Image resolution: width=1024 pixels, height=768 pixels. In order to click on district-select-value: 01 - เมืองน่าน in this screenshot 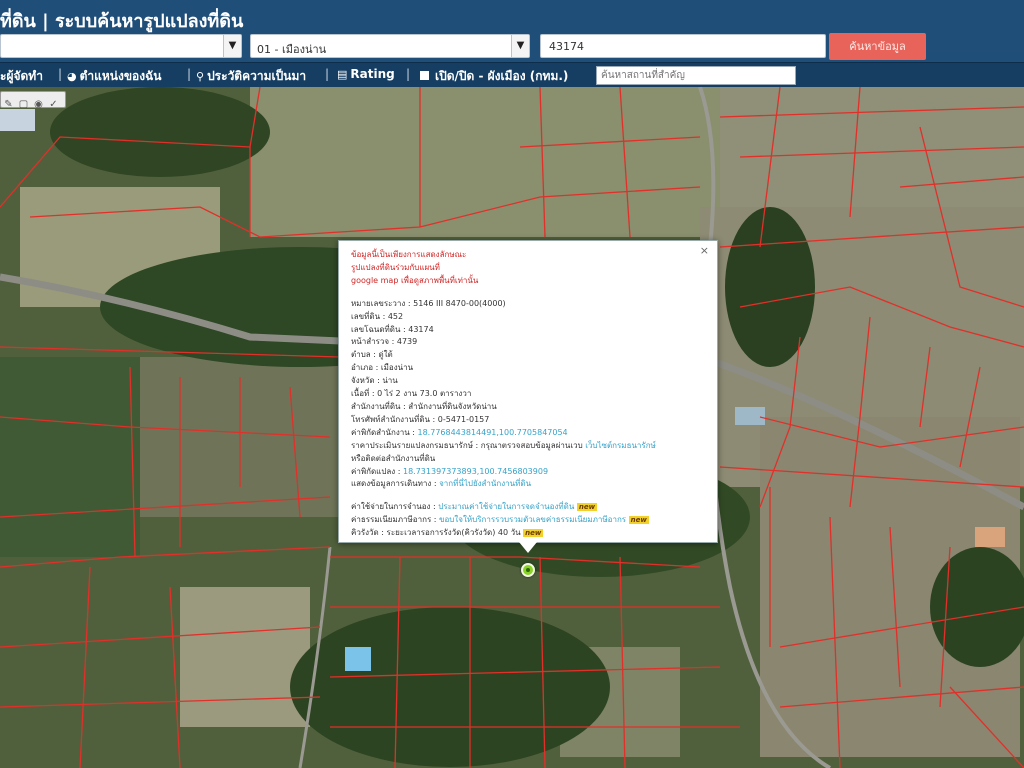, I will do `click(292, 49)`.